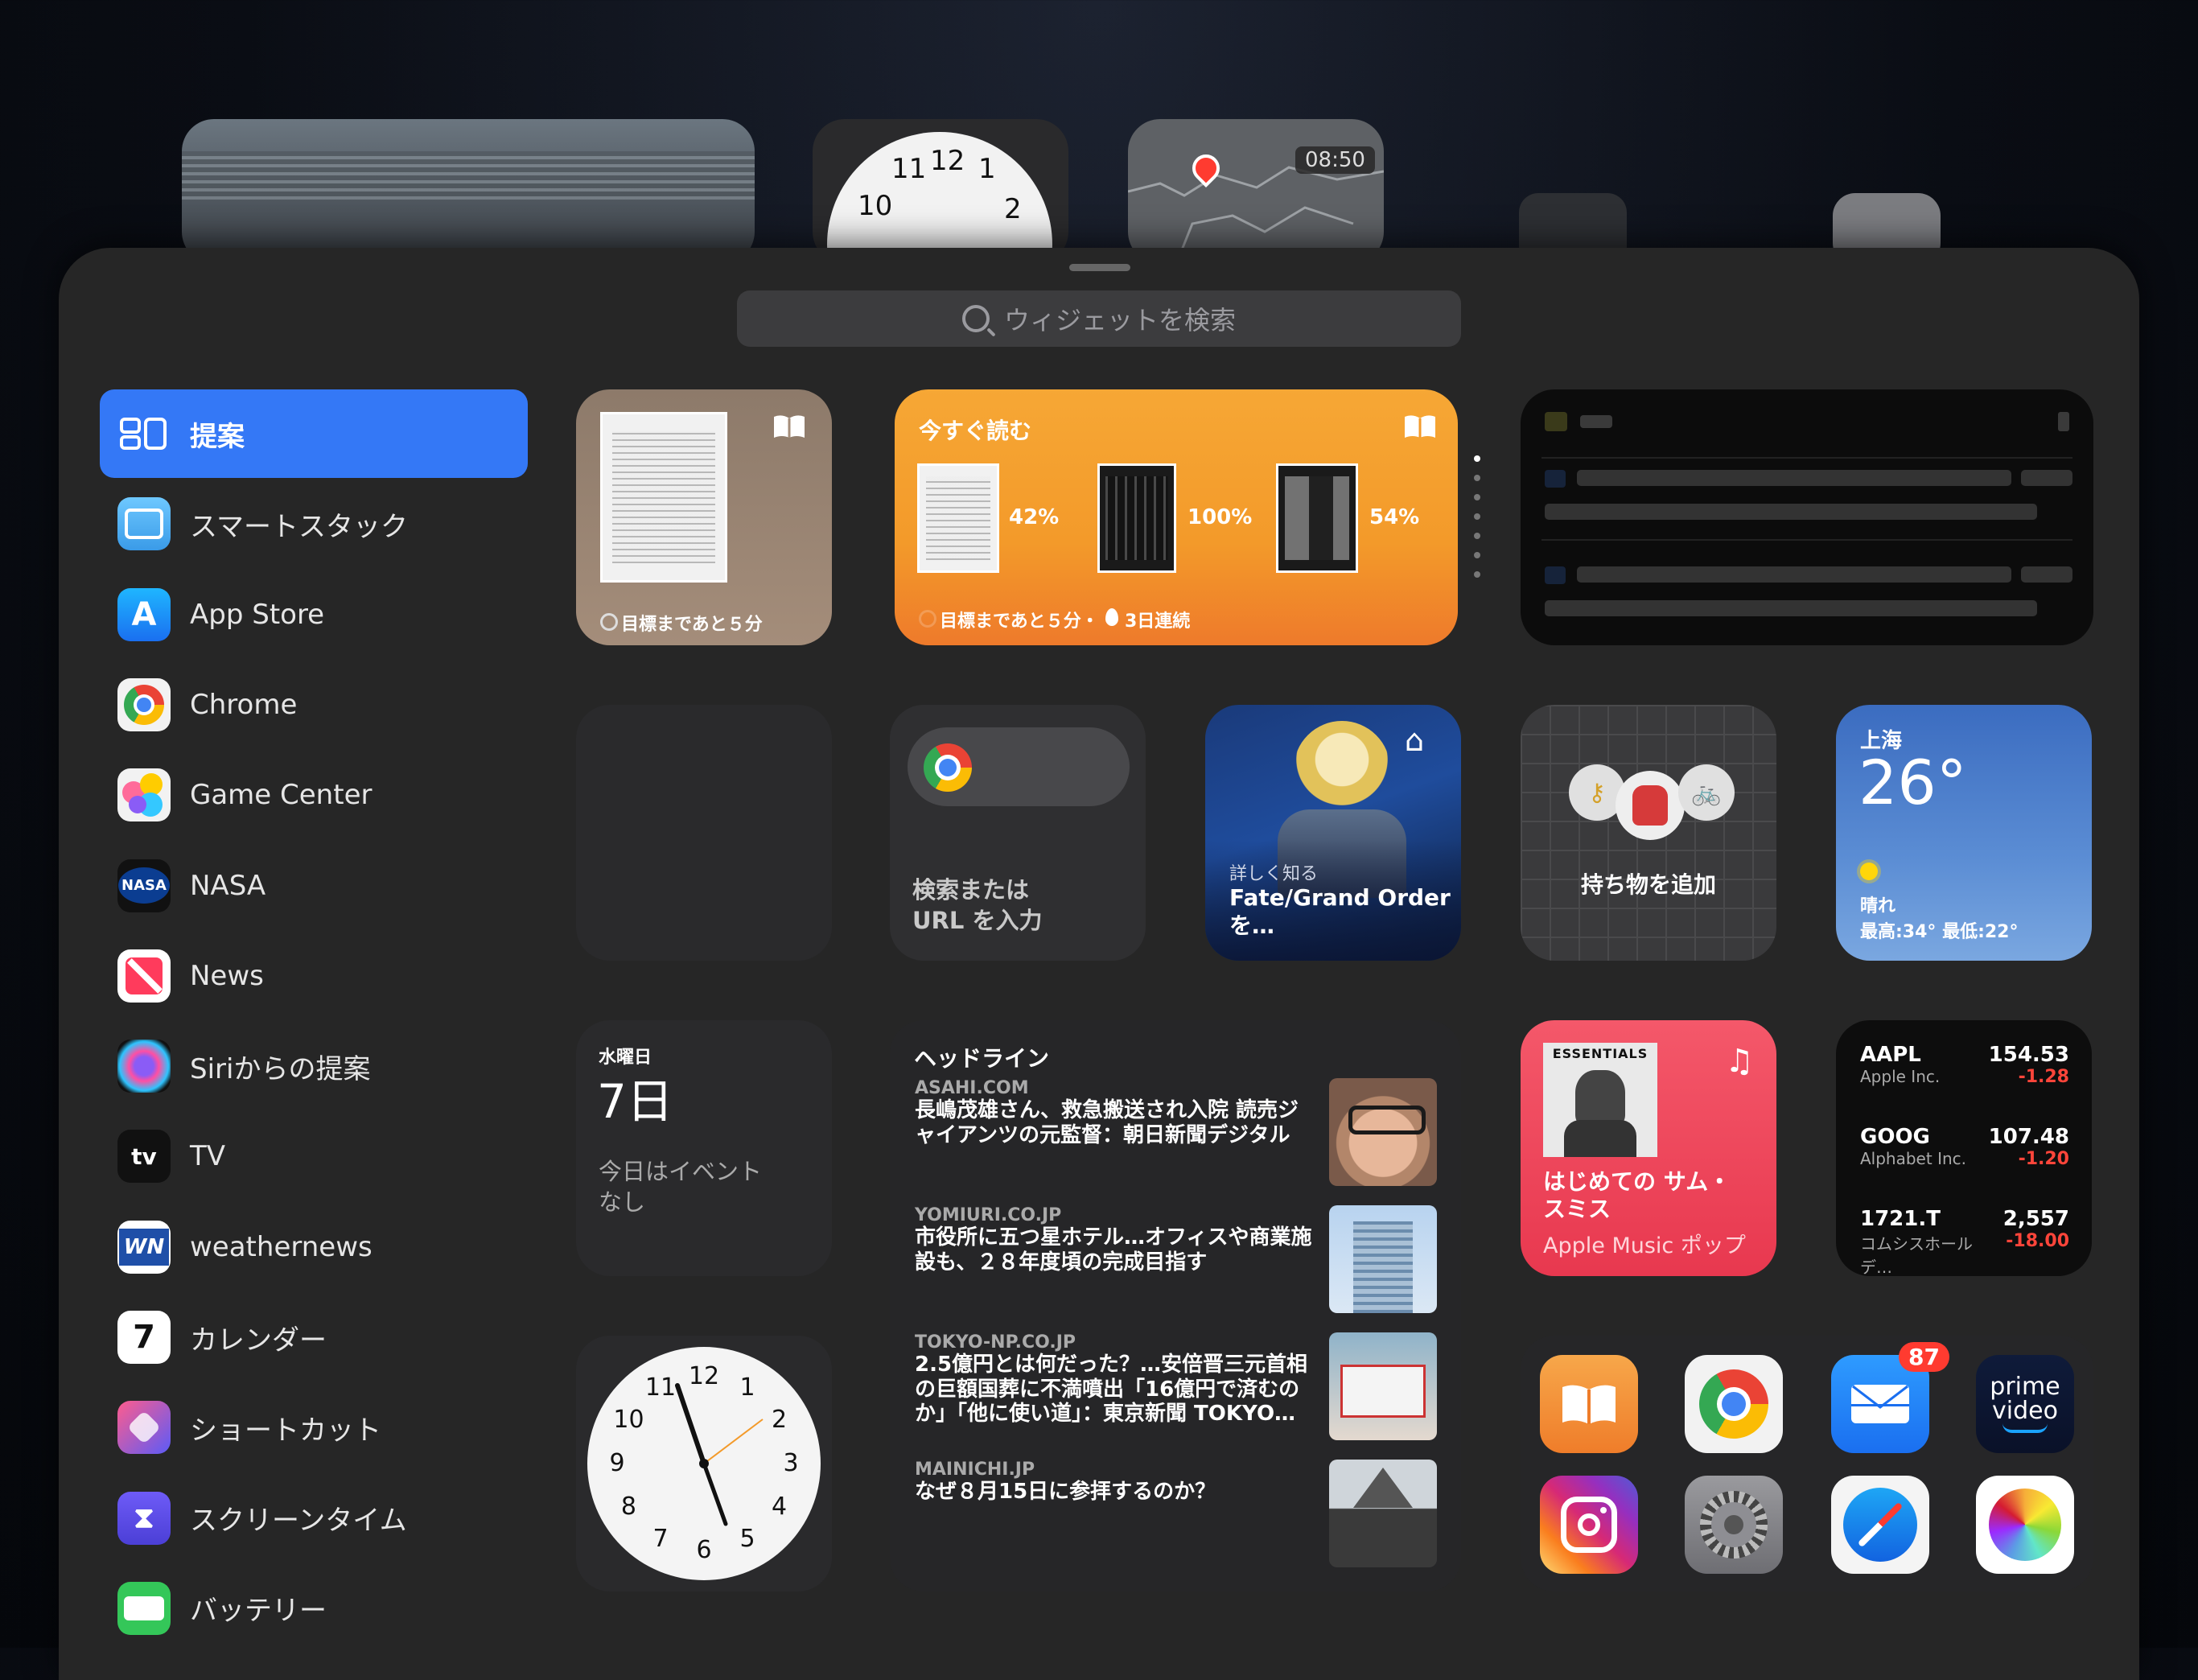 This screenshot has width=2198, height=1680. What do you see at coordinates (747, 1538) in the screenshot?
I see `clock-number: 5` at bounding box center [747, 1538].